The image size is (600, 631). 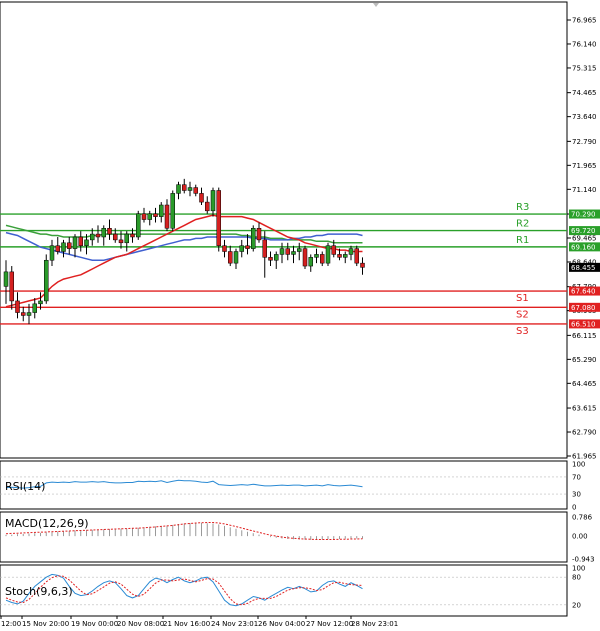 I want to click on rsi-tick-label: 0, so click(x=574, y=508).